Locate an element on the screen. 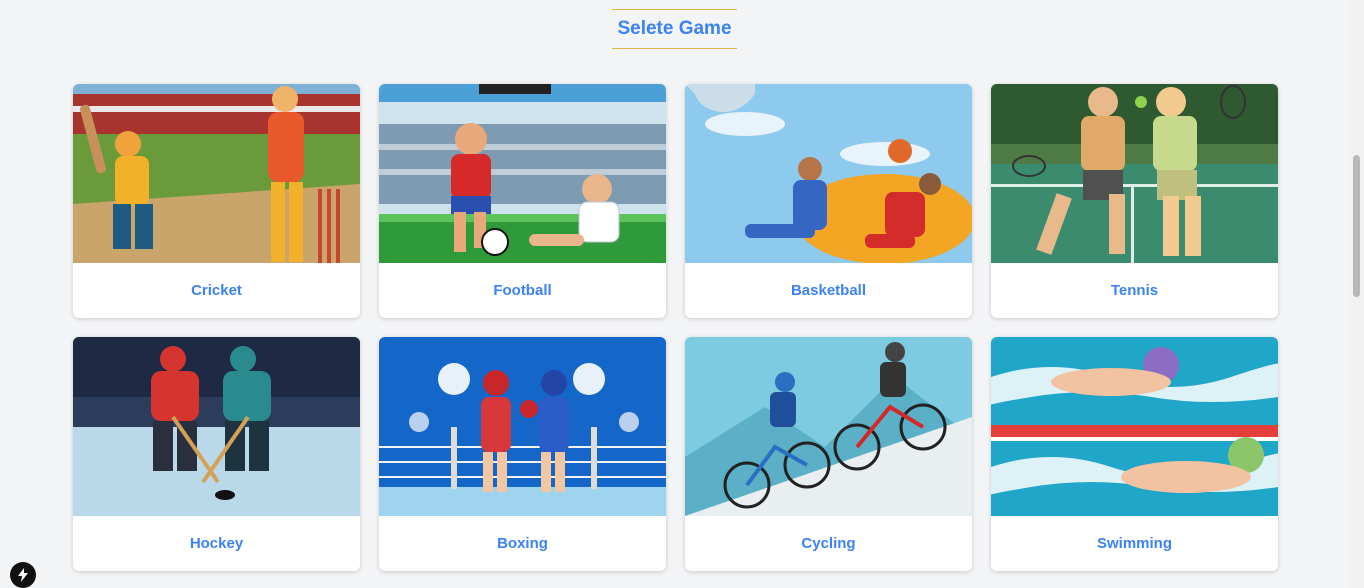 This screenshot has height=588, width=1364. game-card-basketball: Basketball is located at coordinates (828, 201).